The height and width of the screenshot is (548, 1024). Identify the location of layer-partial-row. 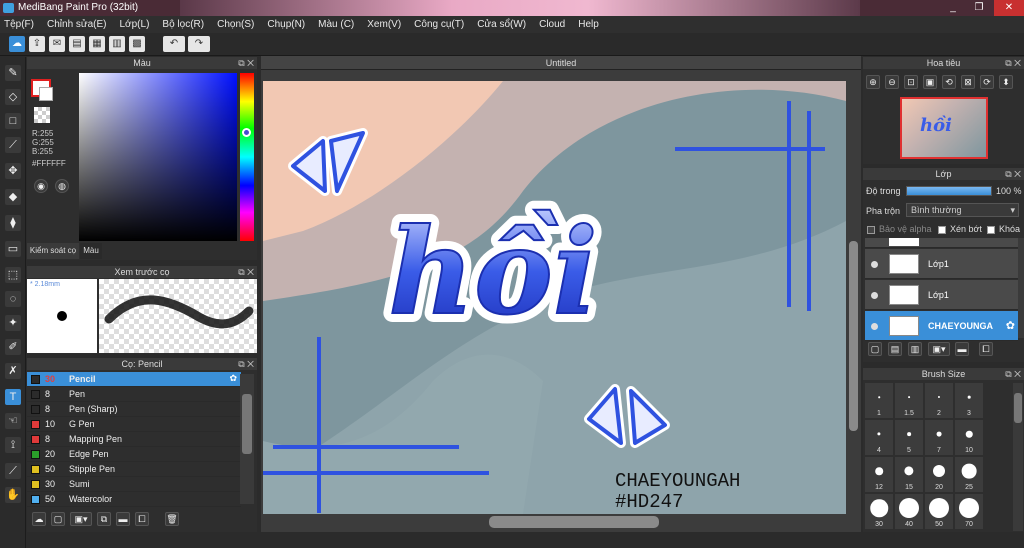
(941, 243).